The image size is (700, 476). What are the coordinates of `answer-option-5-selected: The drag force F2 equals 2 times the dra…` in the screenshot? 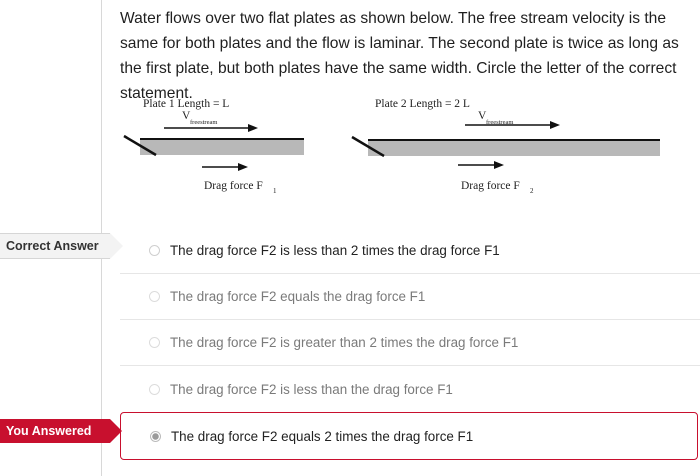 It's located at (409, 436).